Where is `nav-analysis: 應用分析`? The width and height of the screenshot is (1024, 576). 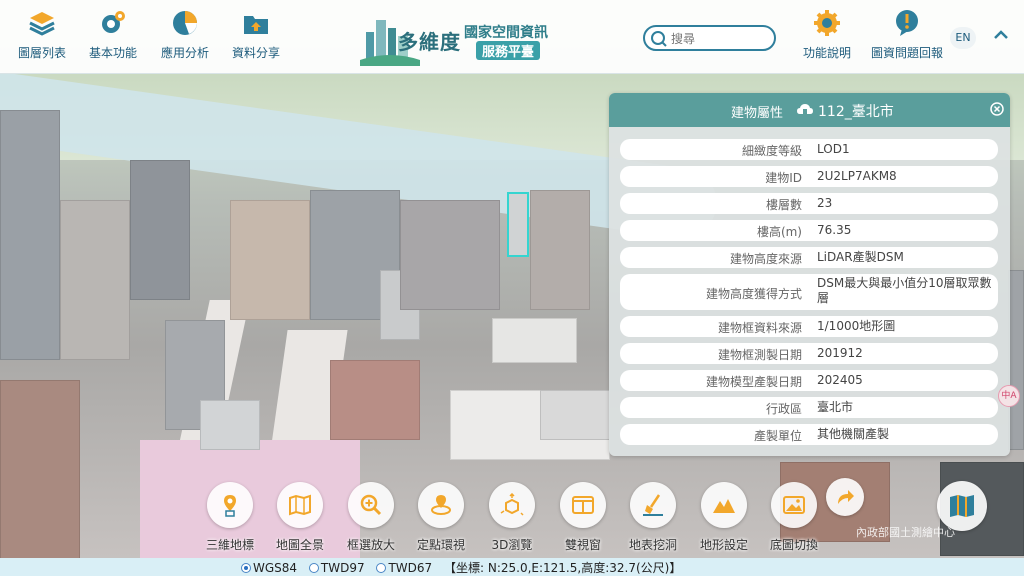 nav-analysis: 應用分析 is located at coordinates (185, 34).